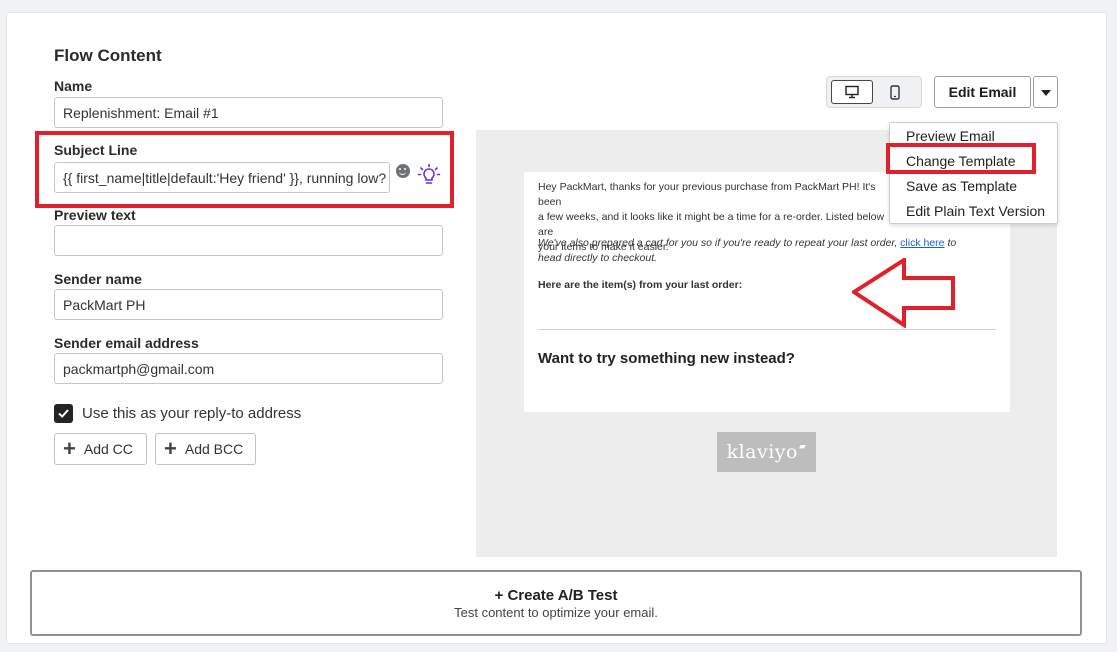 This screenshot has width=1117, height=652. I want to click on edit-email-dropdown-toggle, so click(1045, 92).